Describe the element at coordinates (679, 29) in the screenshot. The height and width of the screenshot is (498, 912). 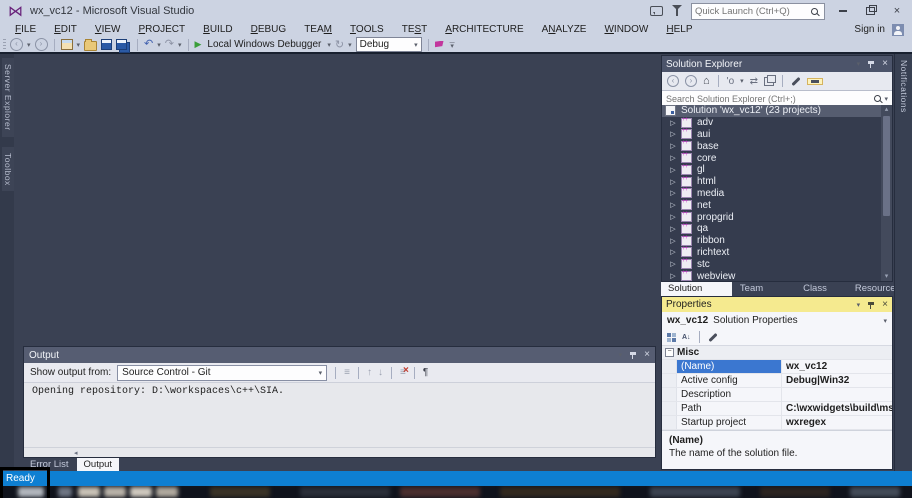
I see `menu-item-help: HELP` at that location.